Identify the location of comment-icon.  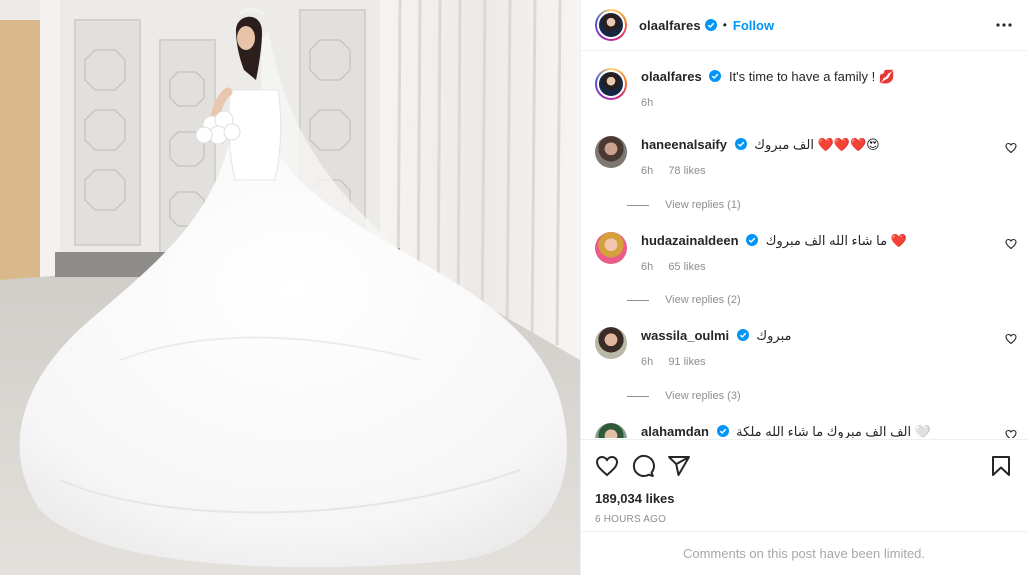
(643, 466).